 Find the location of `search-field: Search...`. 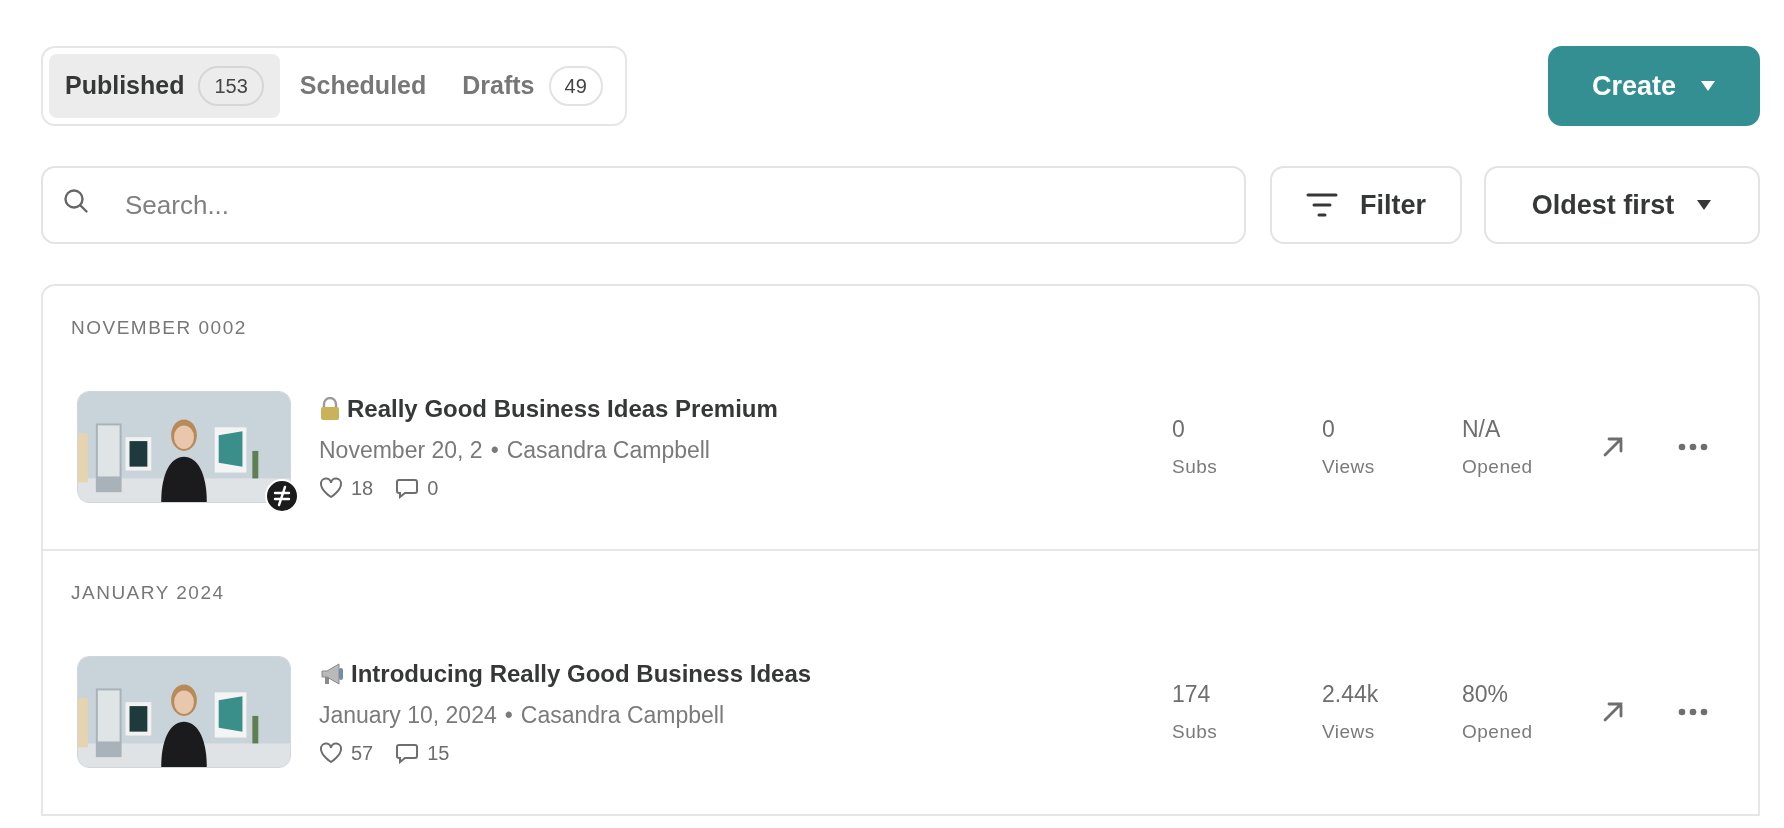

search-field: Search... is located at coordinates (643, 205).